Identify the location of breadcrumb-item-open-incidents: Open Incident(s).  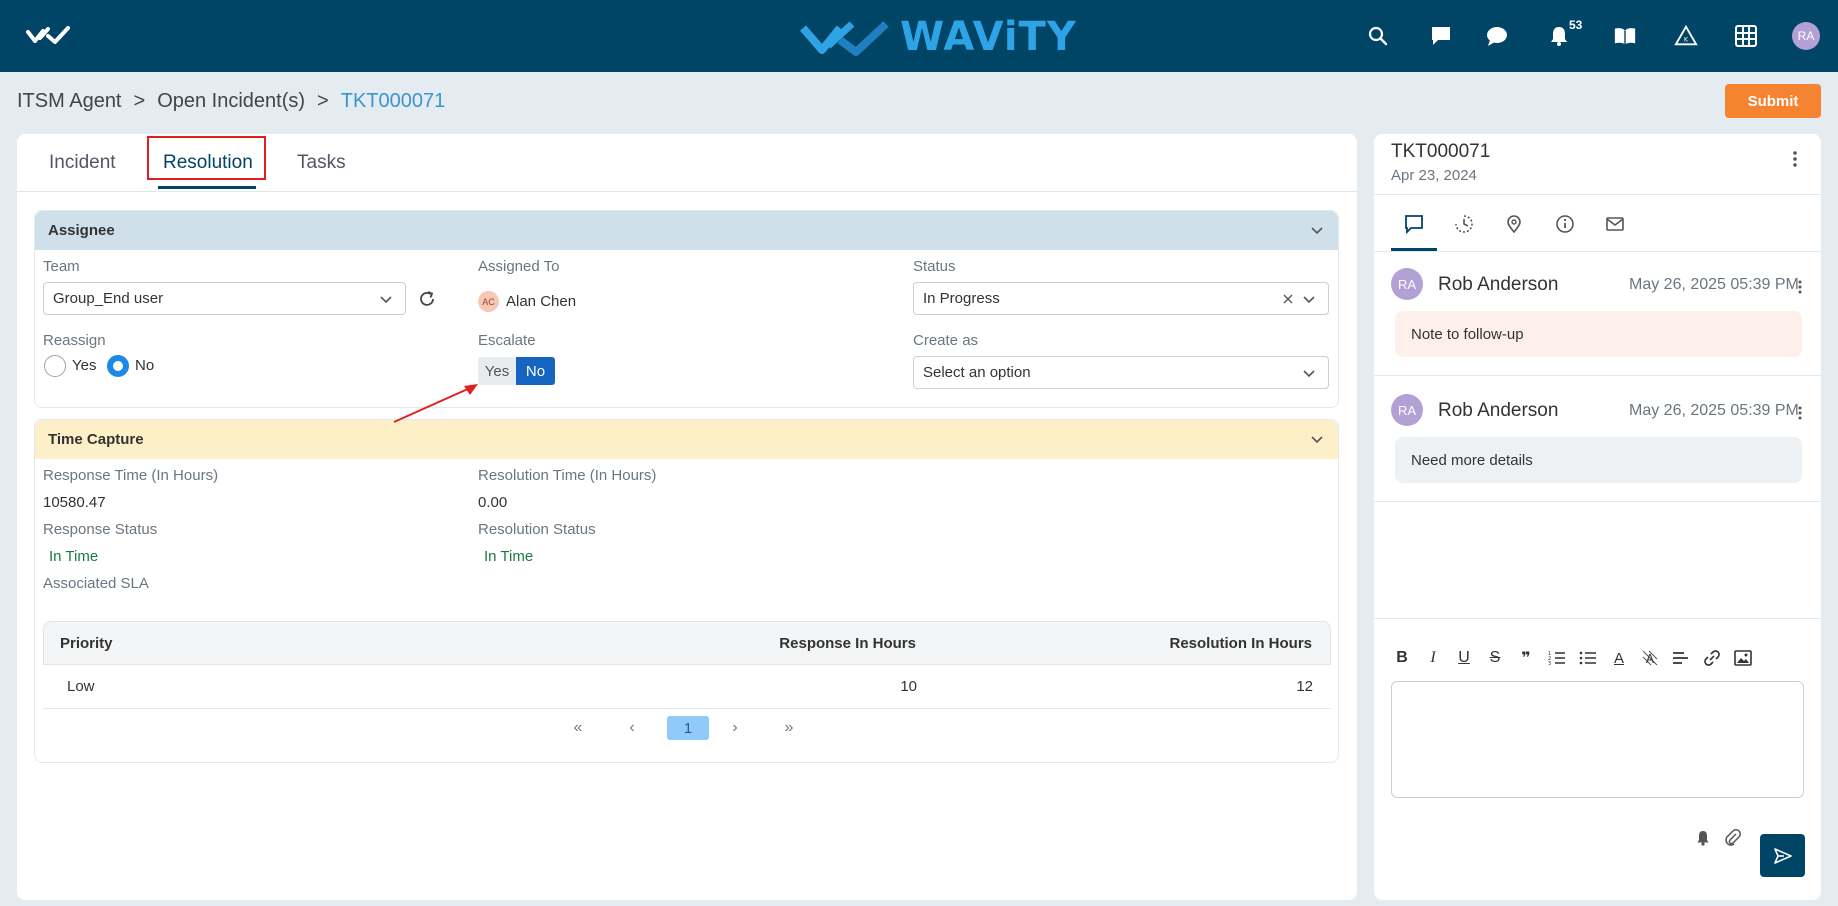
(231, 101).